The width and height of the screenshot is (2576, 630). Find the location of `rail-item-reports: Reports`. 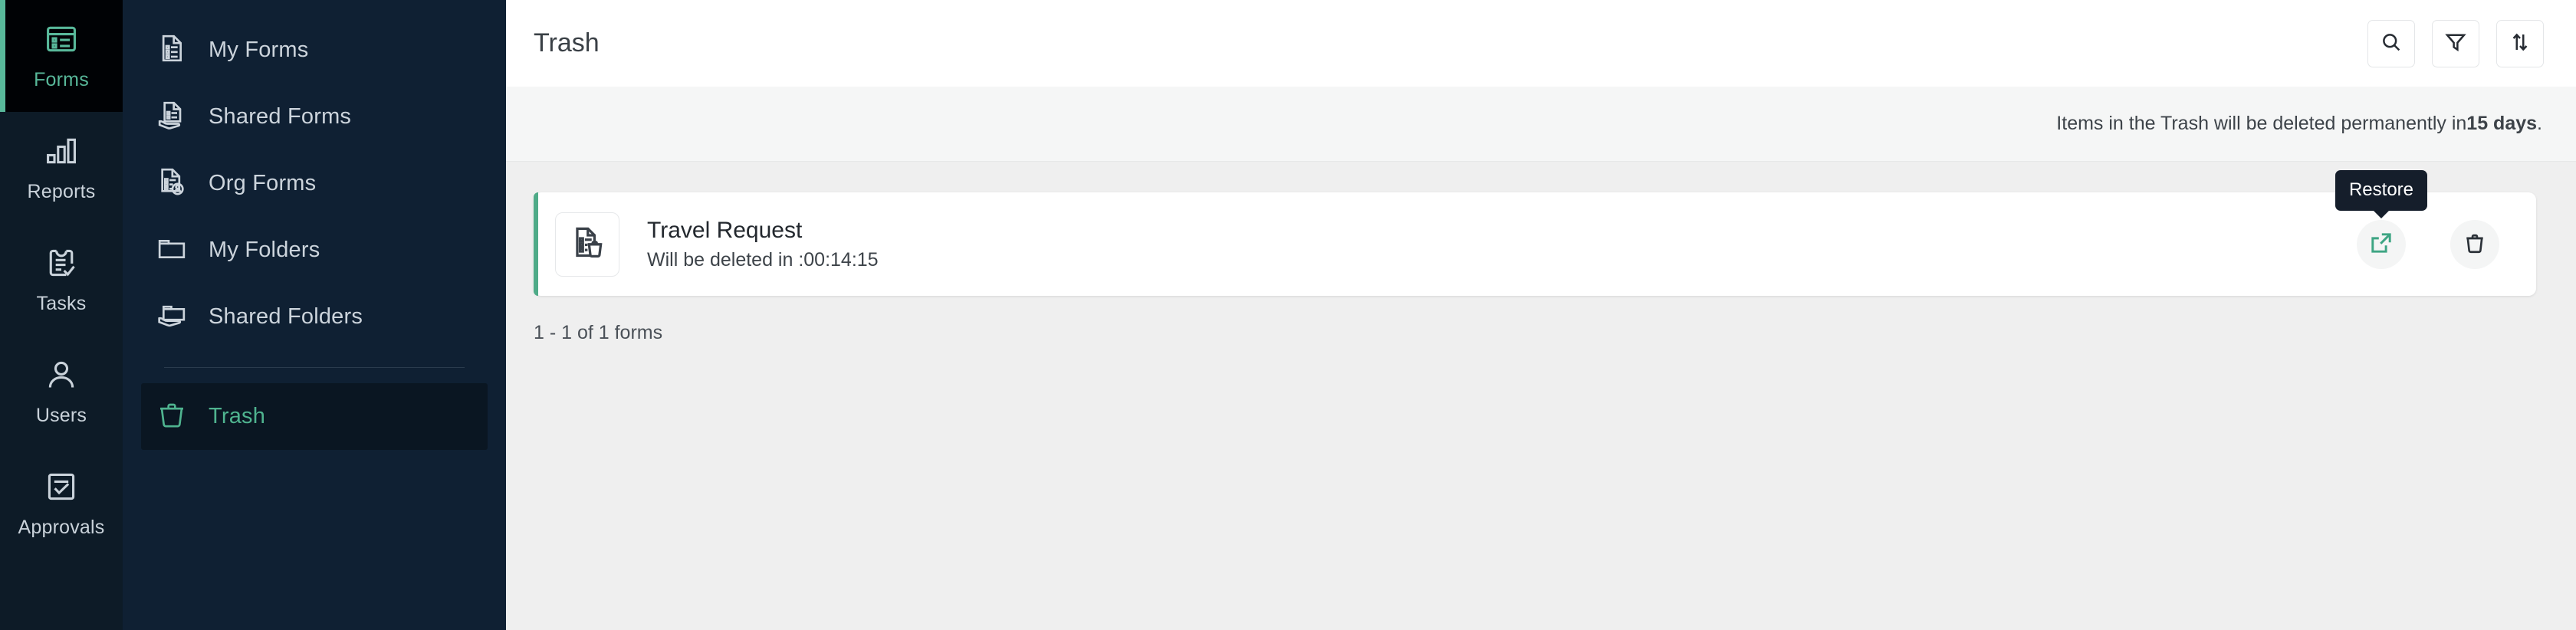

rail-item-reports: Reports is located at coordinates (62, 168).